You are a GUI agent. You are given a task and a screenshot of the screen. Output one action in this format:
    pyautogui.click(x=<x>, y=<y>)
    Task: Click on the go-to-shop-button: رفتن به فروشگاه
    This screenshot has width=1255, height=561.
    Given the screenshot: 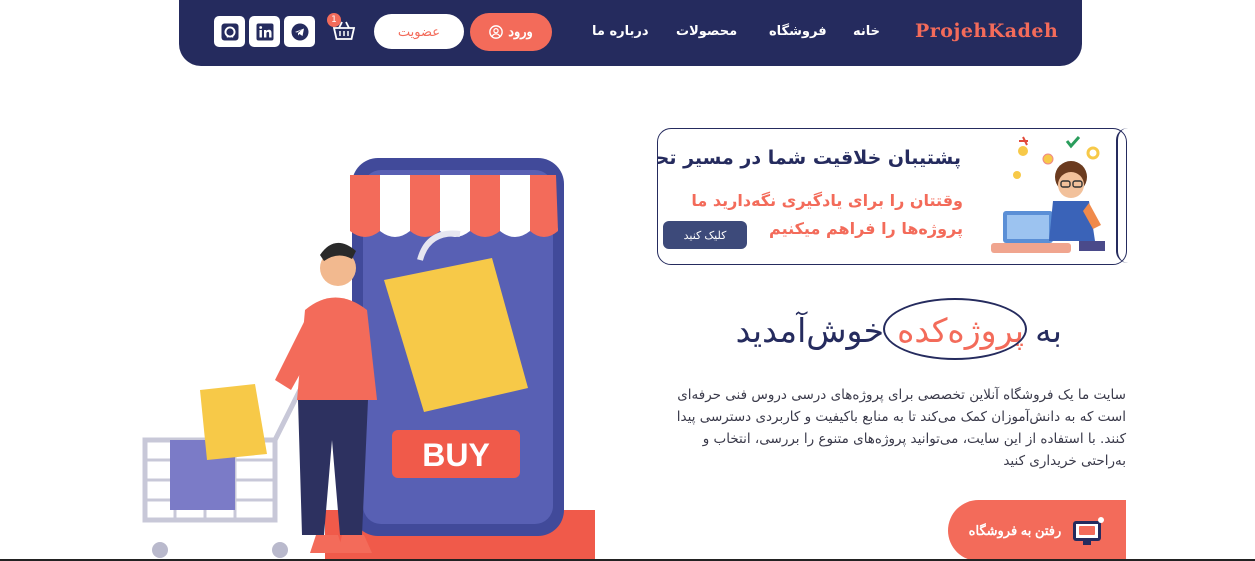 What is the action you would take?
    pyautogui.click(x=1037, y=530)
    